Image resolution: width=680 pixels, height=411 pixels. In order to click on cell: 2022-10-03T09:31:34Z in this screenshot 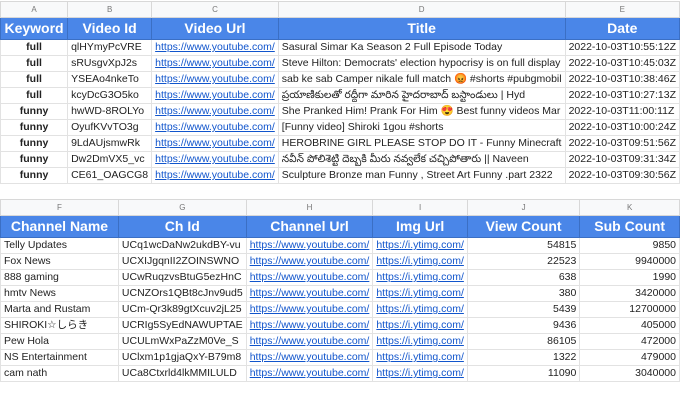, I will do `click(622, 159)`.